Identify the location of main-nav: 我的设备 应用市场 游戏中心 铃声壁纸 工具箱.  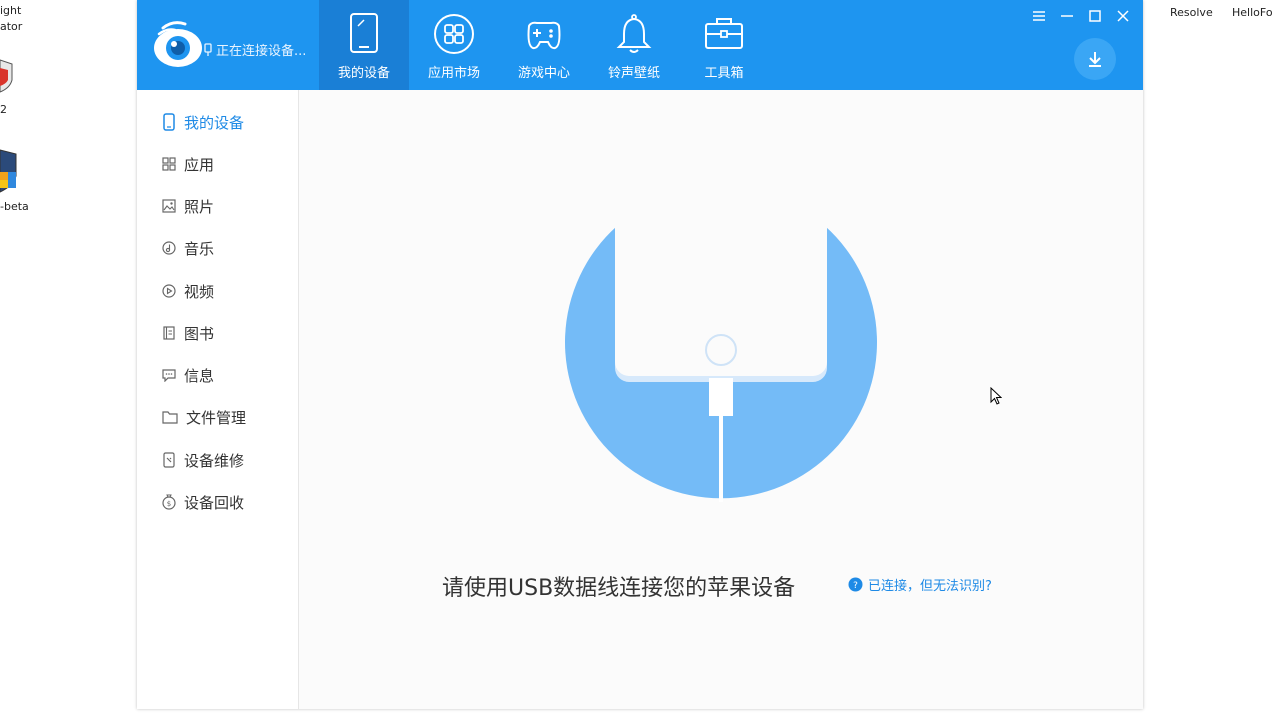
(544, 45).